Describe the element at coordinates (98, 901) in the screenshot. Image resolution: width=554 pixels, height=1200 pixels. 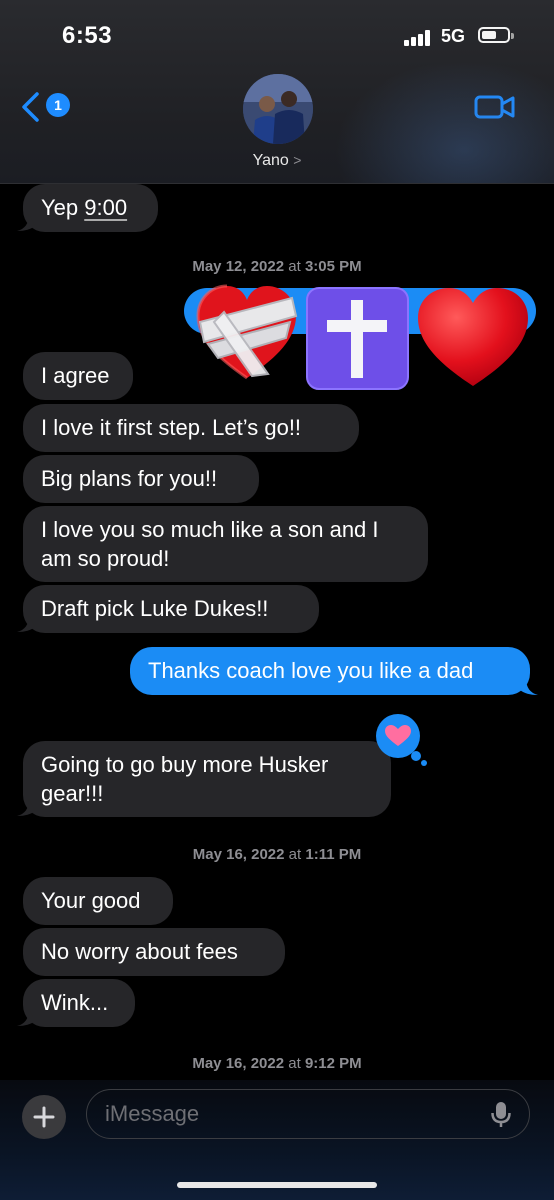
I see `message-bubble: Your good` at that location.